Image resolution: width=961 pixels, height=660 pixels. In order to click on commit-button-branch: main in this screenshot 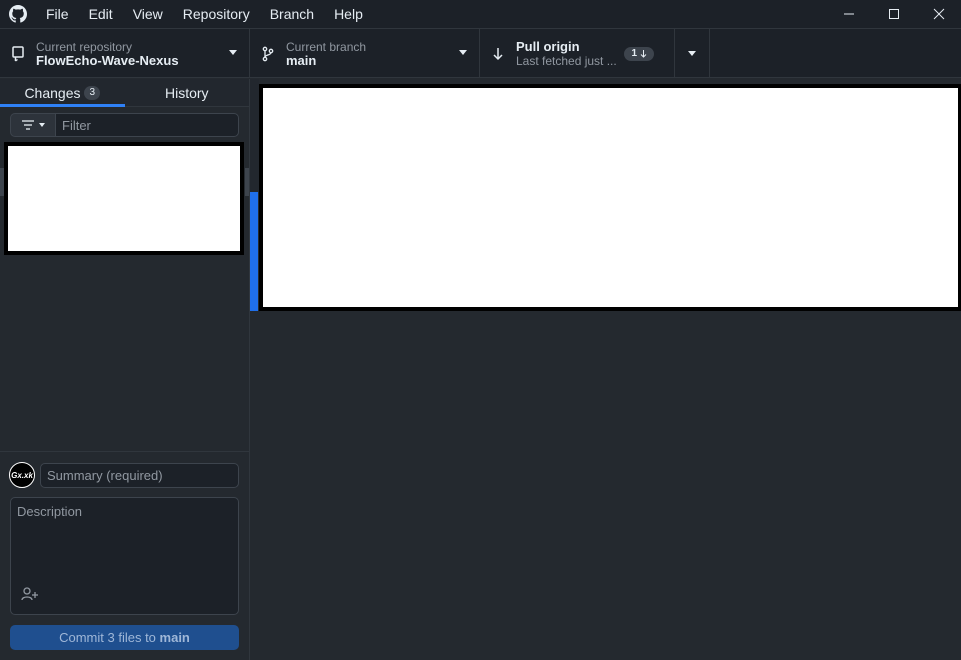, I will do `click(174, 637)`.